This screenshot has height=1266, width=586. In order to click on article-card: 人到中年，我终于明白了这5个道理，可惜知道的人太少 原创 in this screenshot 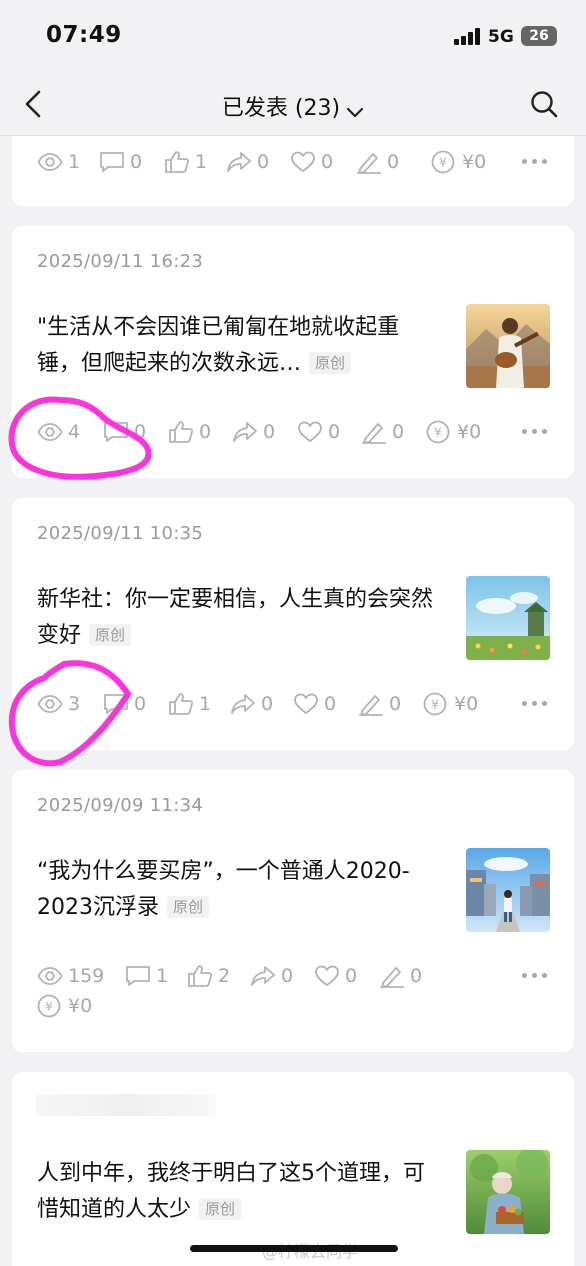, I will do `click(293, 1169)`.